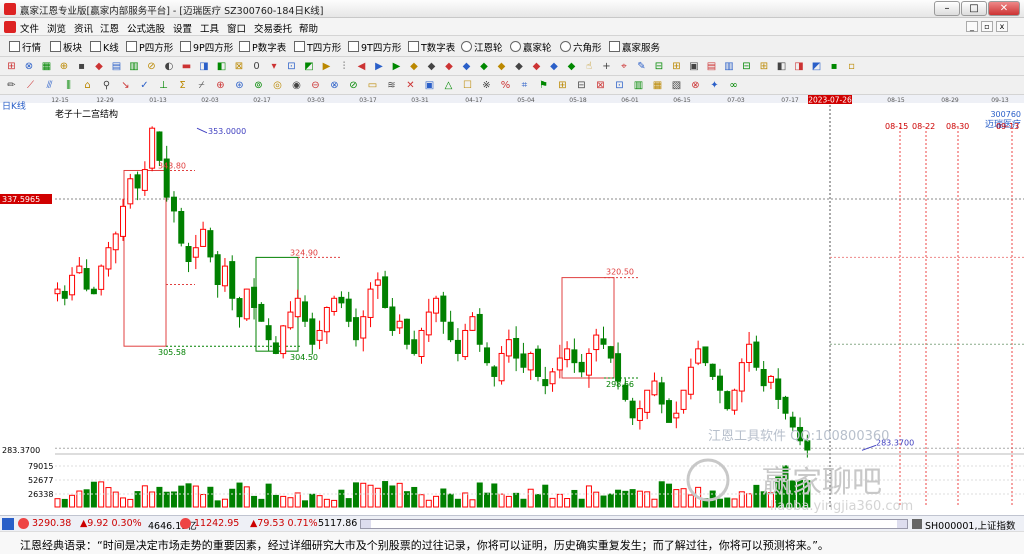 Image resolution: width=1024 pixels, height=554 pixels. What do you see at coordinates (83, 28) in the screenshot?
I see `menu-2: 资讯` at bounding box center [83, 28].